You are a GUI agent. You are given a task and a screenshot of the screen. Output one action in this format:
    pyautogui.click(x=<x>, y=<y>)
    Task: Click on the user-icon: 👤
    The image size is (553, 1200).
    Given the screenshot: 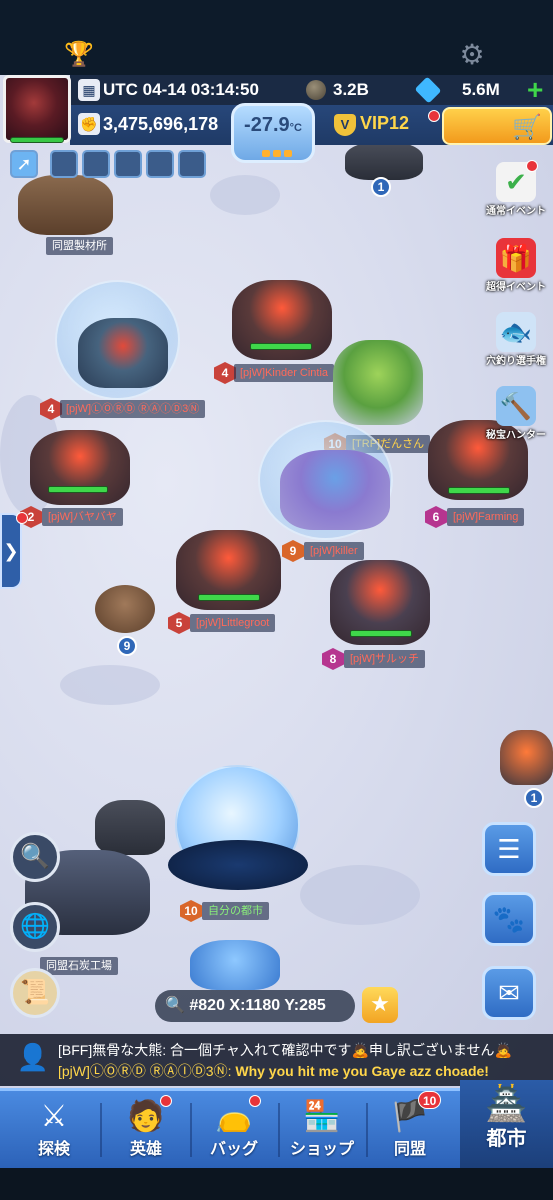 What is the action you would take?
    pyautogui.click(x=33, y=1057)
    